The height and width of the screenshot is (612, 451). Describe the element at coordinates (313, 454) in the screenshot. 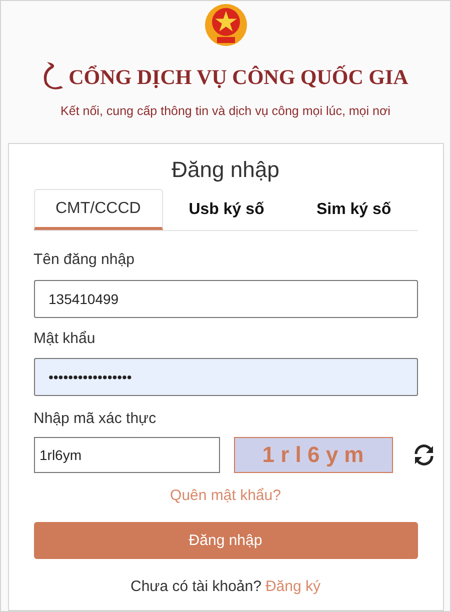

I see `captcha-image: 1 r l 6 y m` at that location.